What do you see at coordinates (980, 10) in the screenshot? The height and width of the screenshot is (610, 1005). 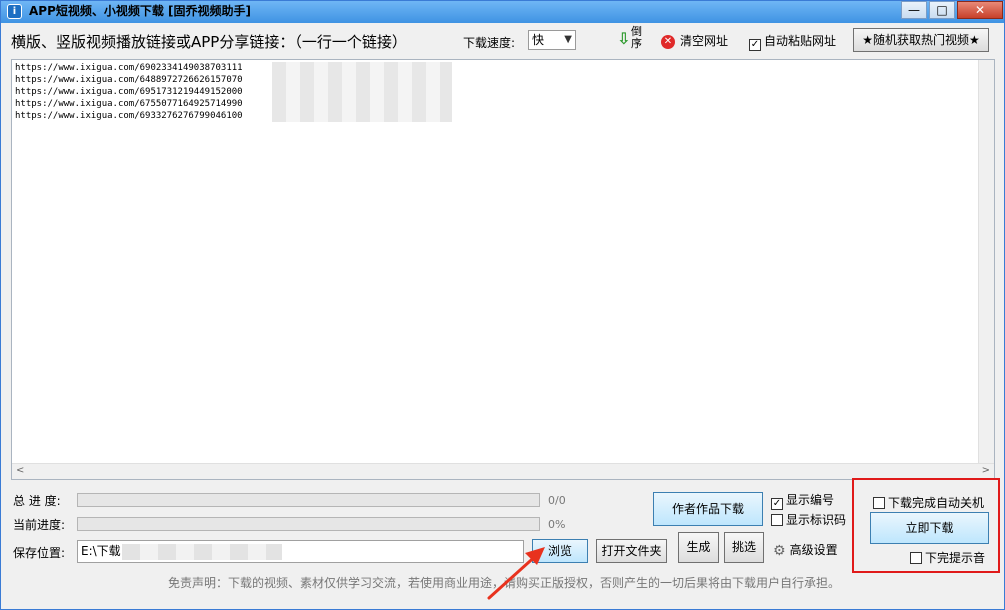 I see `close-button: ✕` at bounding box center [980, 10].